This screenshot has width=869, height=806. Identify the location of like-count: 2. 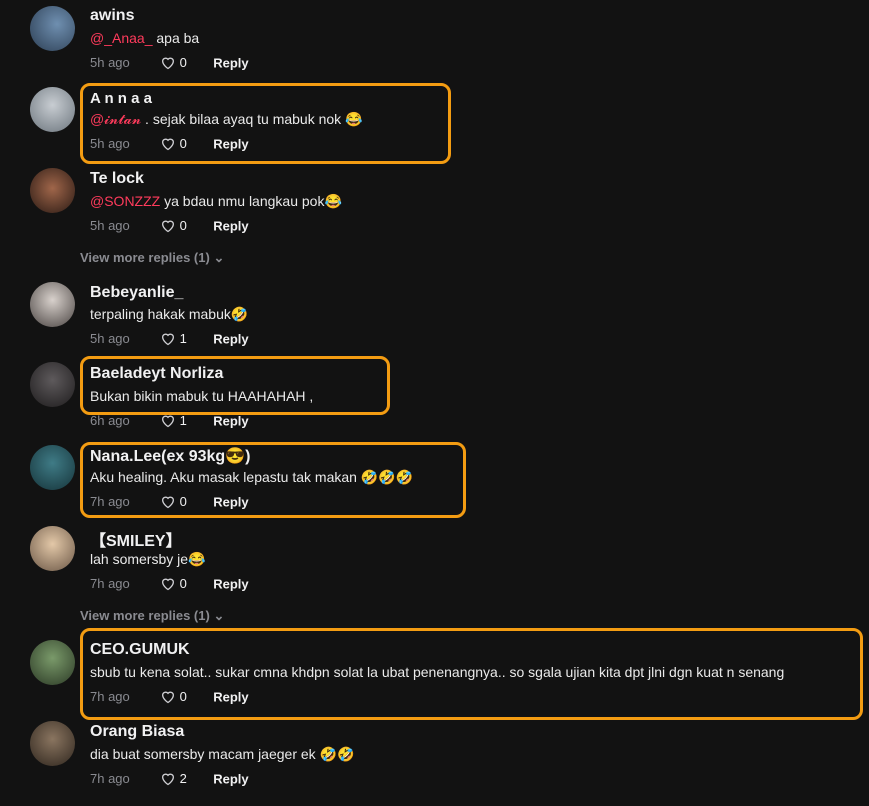
(183, 779).